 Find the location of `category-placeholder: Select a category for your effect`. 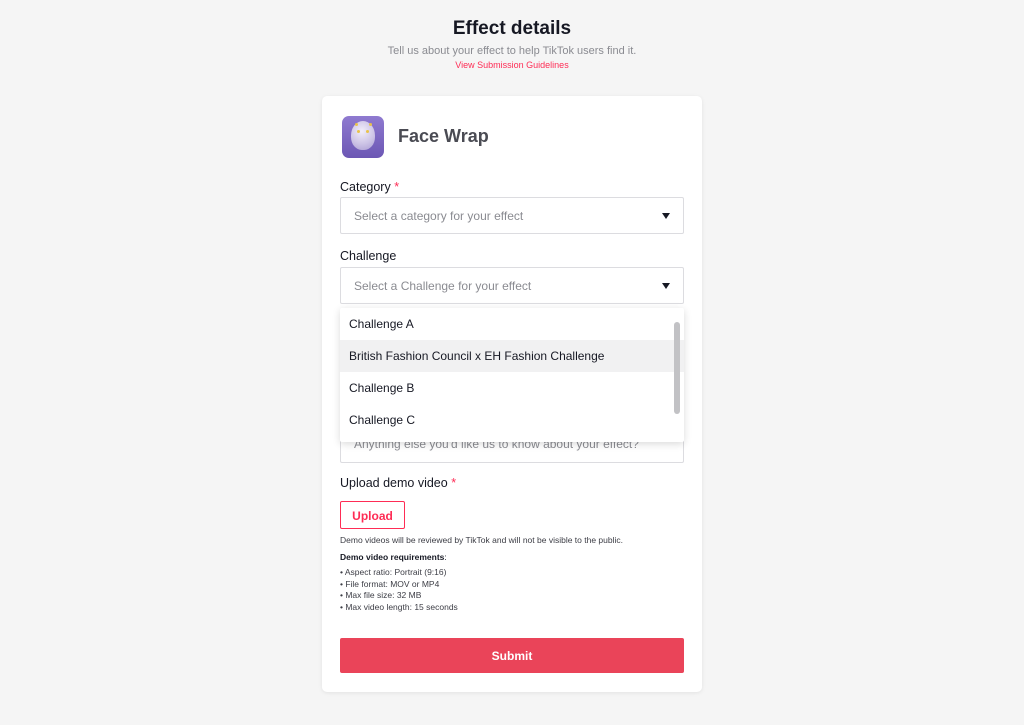

category-placeholder: Select a category for your effect is located at coordinates (439, 216).